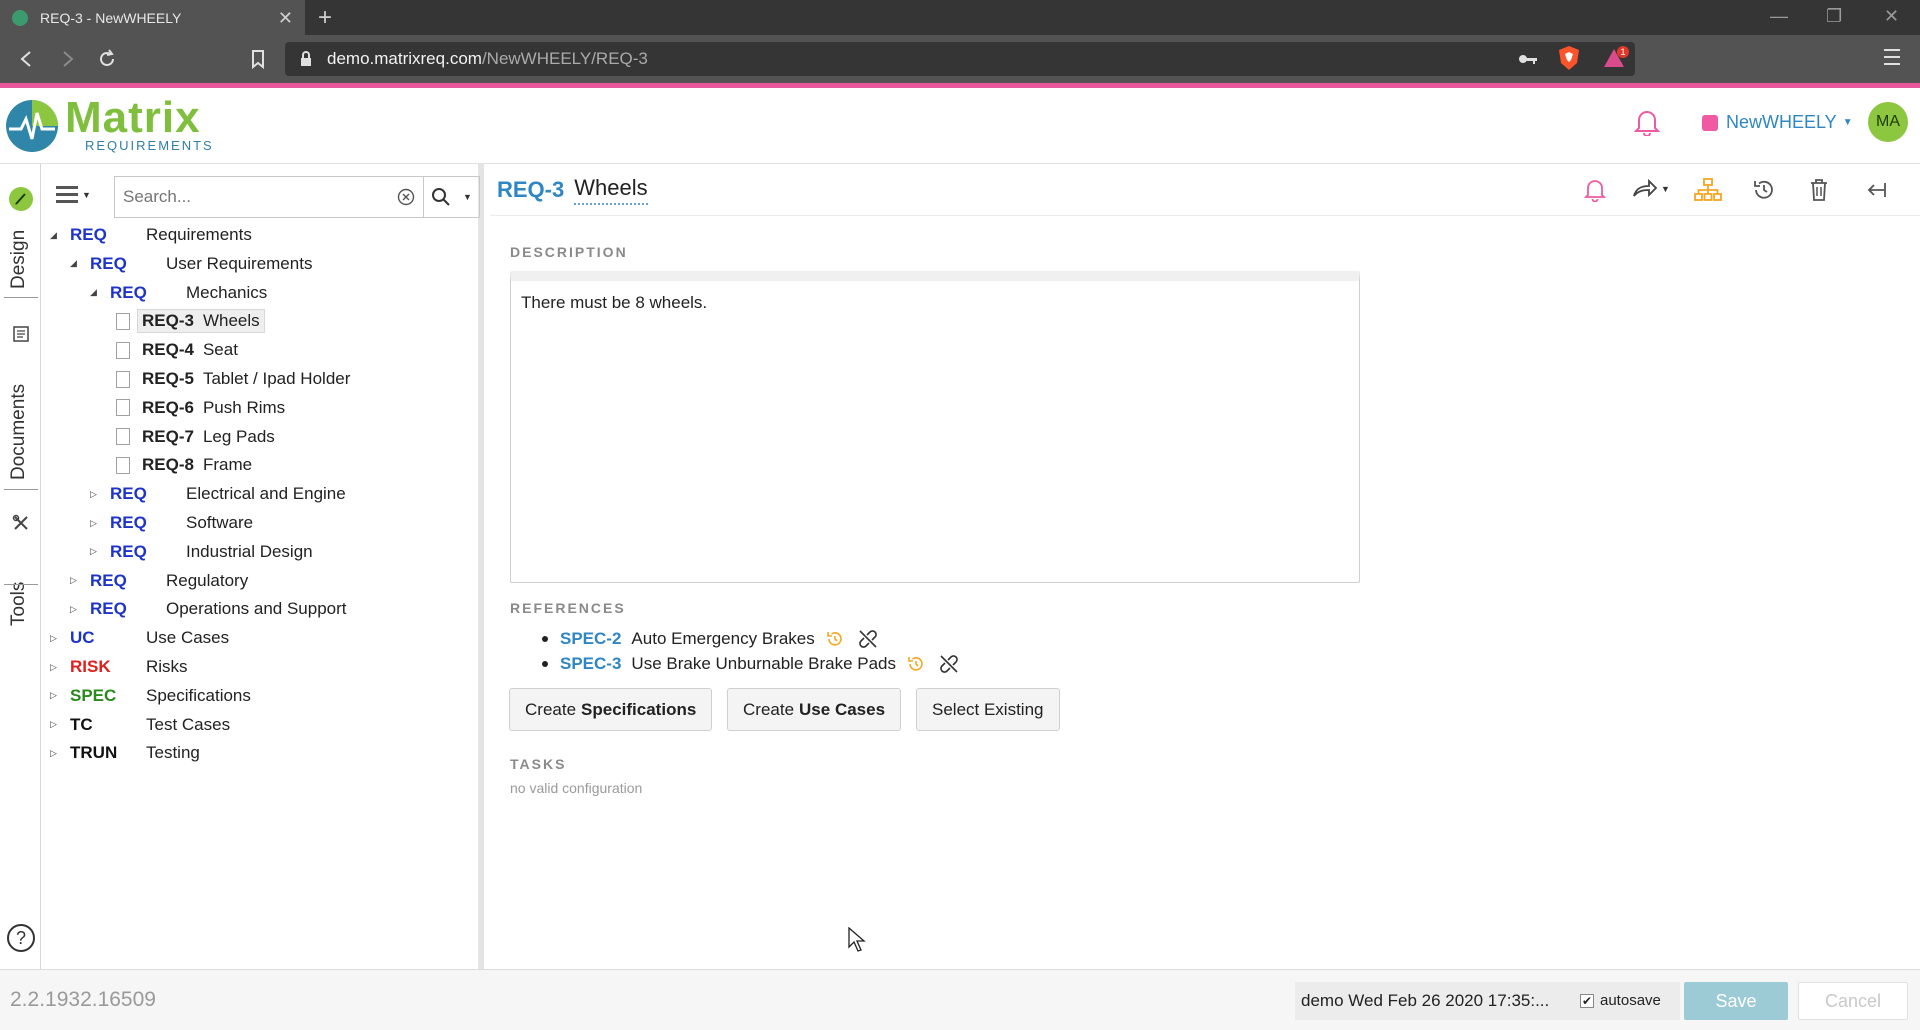  I want to click on tree-folder-label: Operations and Support, so click(256, 609).